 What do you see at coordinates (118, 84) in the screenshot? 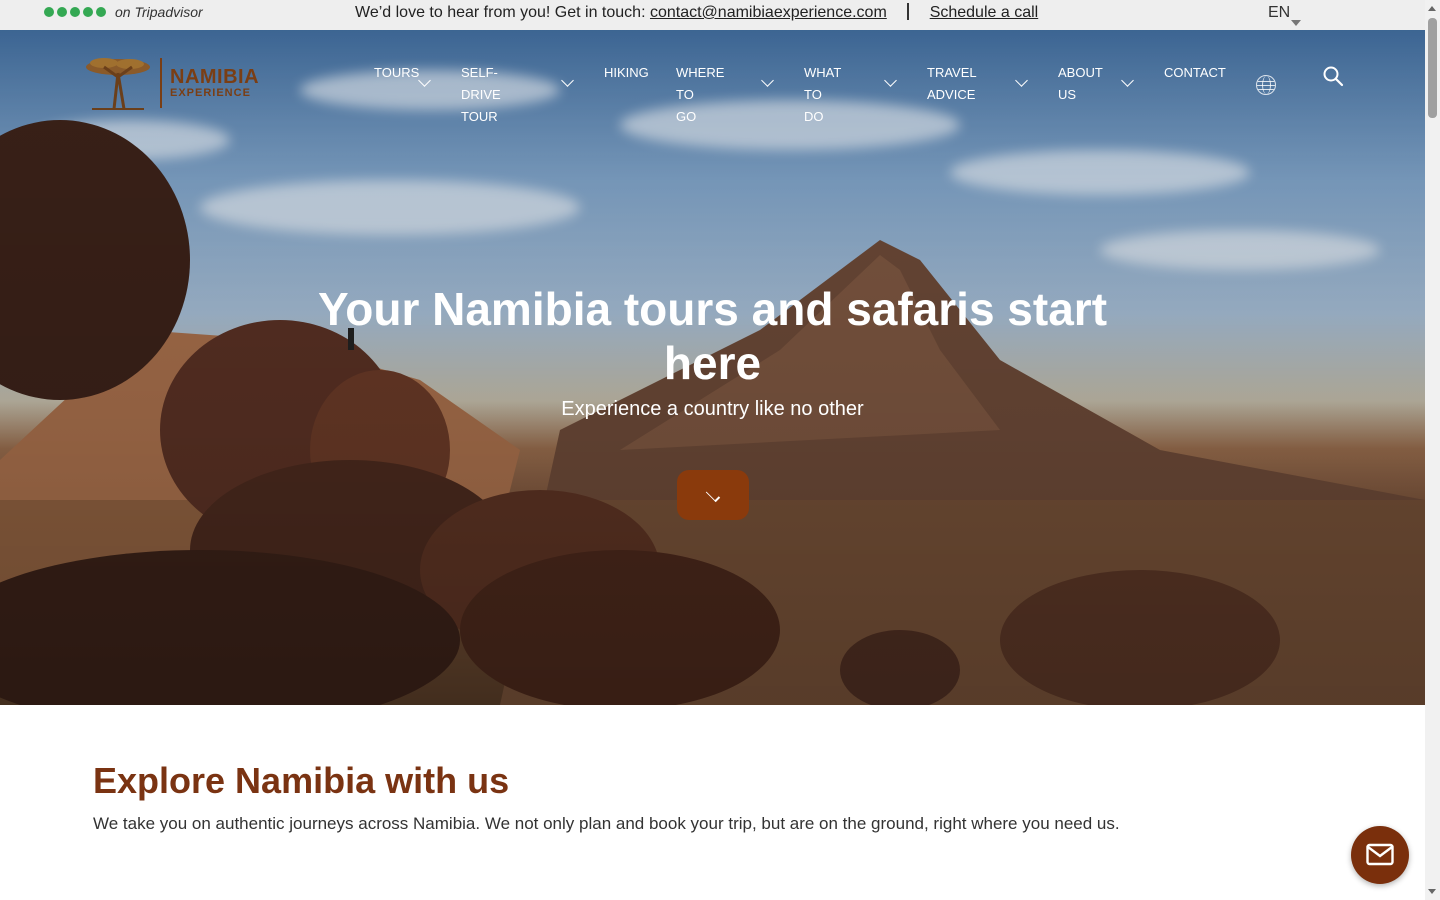
I see `acacia-tree-icon` at bounding box center [118, 84].